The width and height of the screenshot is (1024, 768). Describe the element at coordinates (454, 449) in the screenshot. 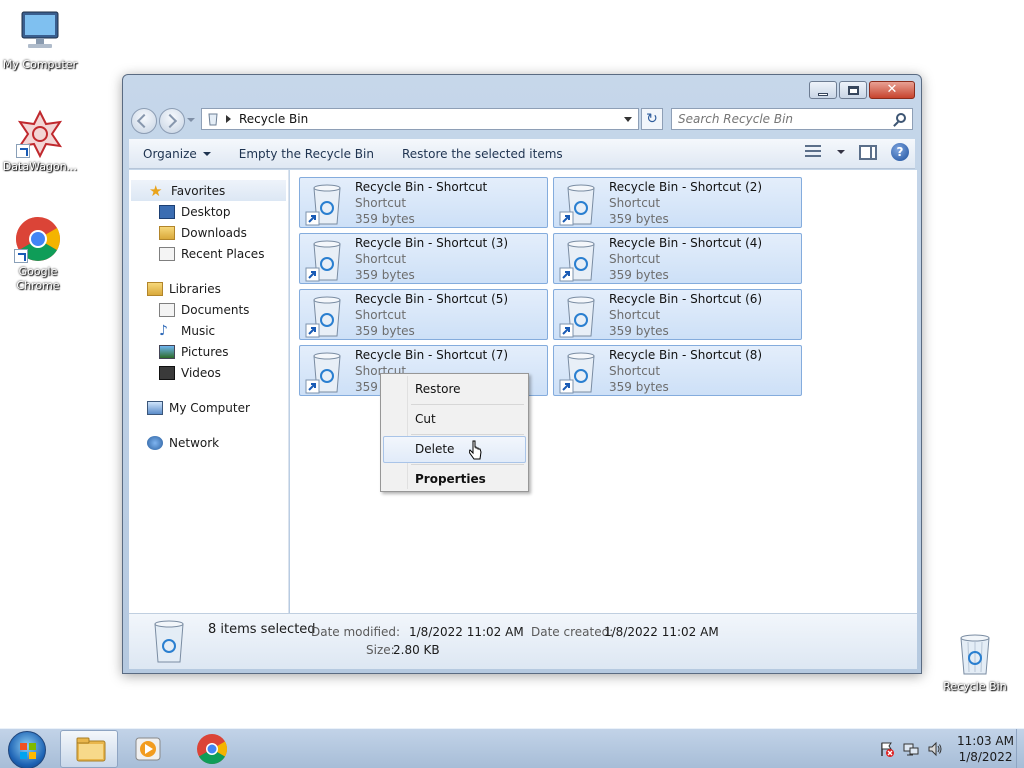

I see `menu-item-delete: Delete` at that location.